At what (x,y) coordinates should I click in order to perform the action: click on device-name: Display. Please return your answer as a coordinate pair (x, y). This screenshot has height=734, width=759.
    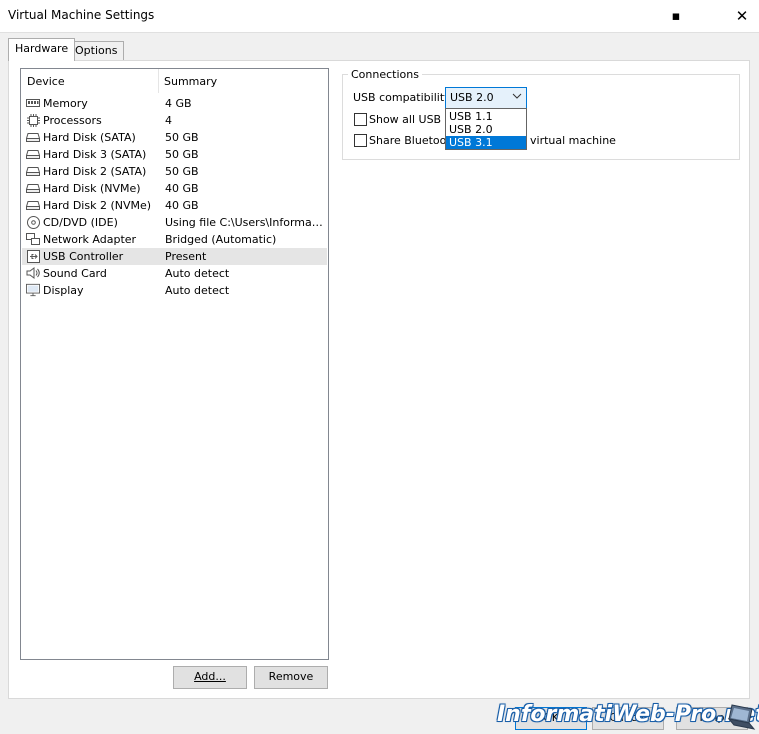
    Looking at the image, I should click on (63, 290).